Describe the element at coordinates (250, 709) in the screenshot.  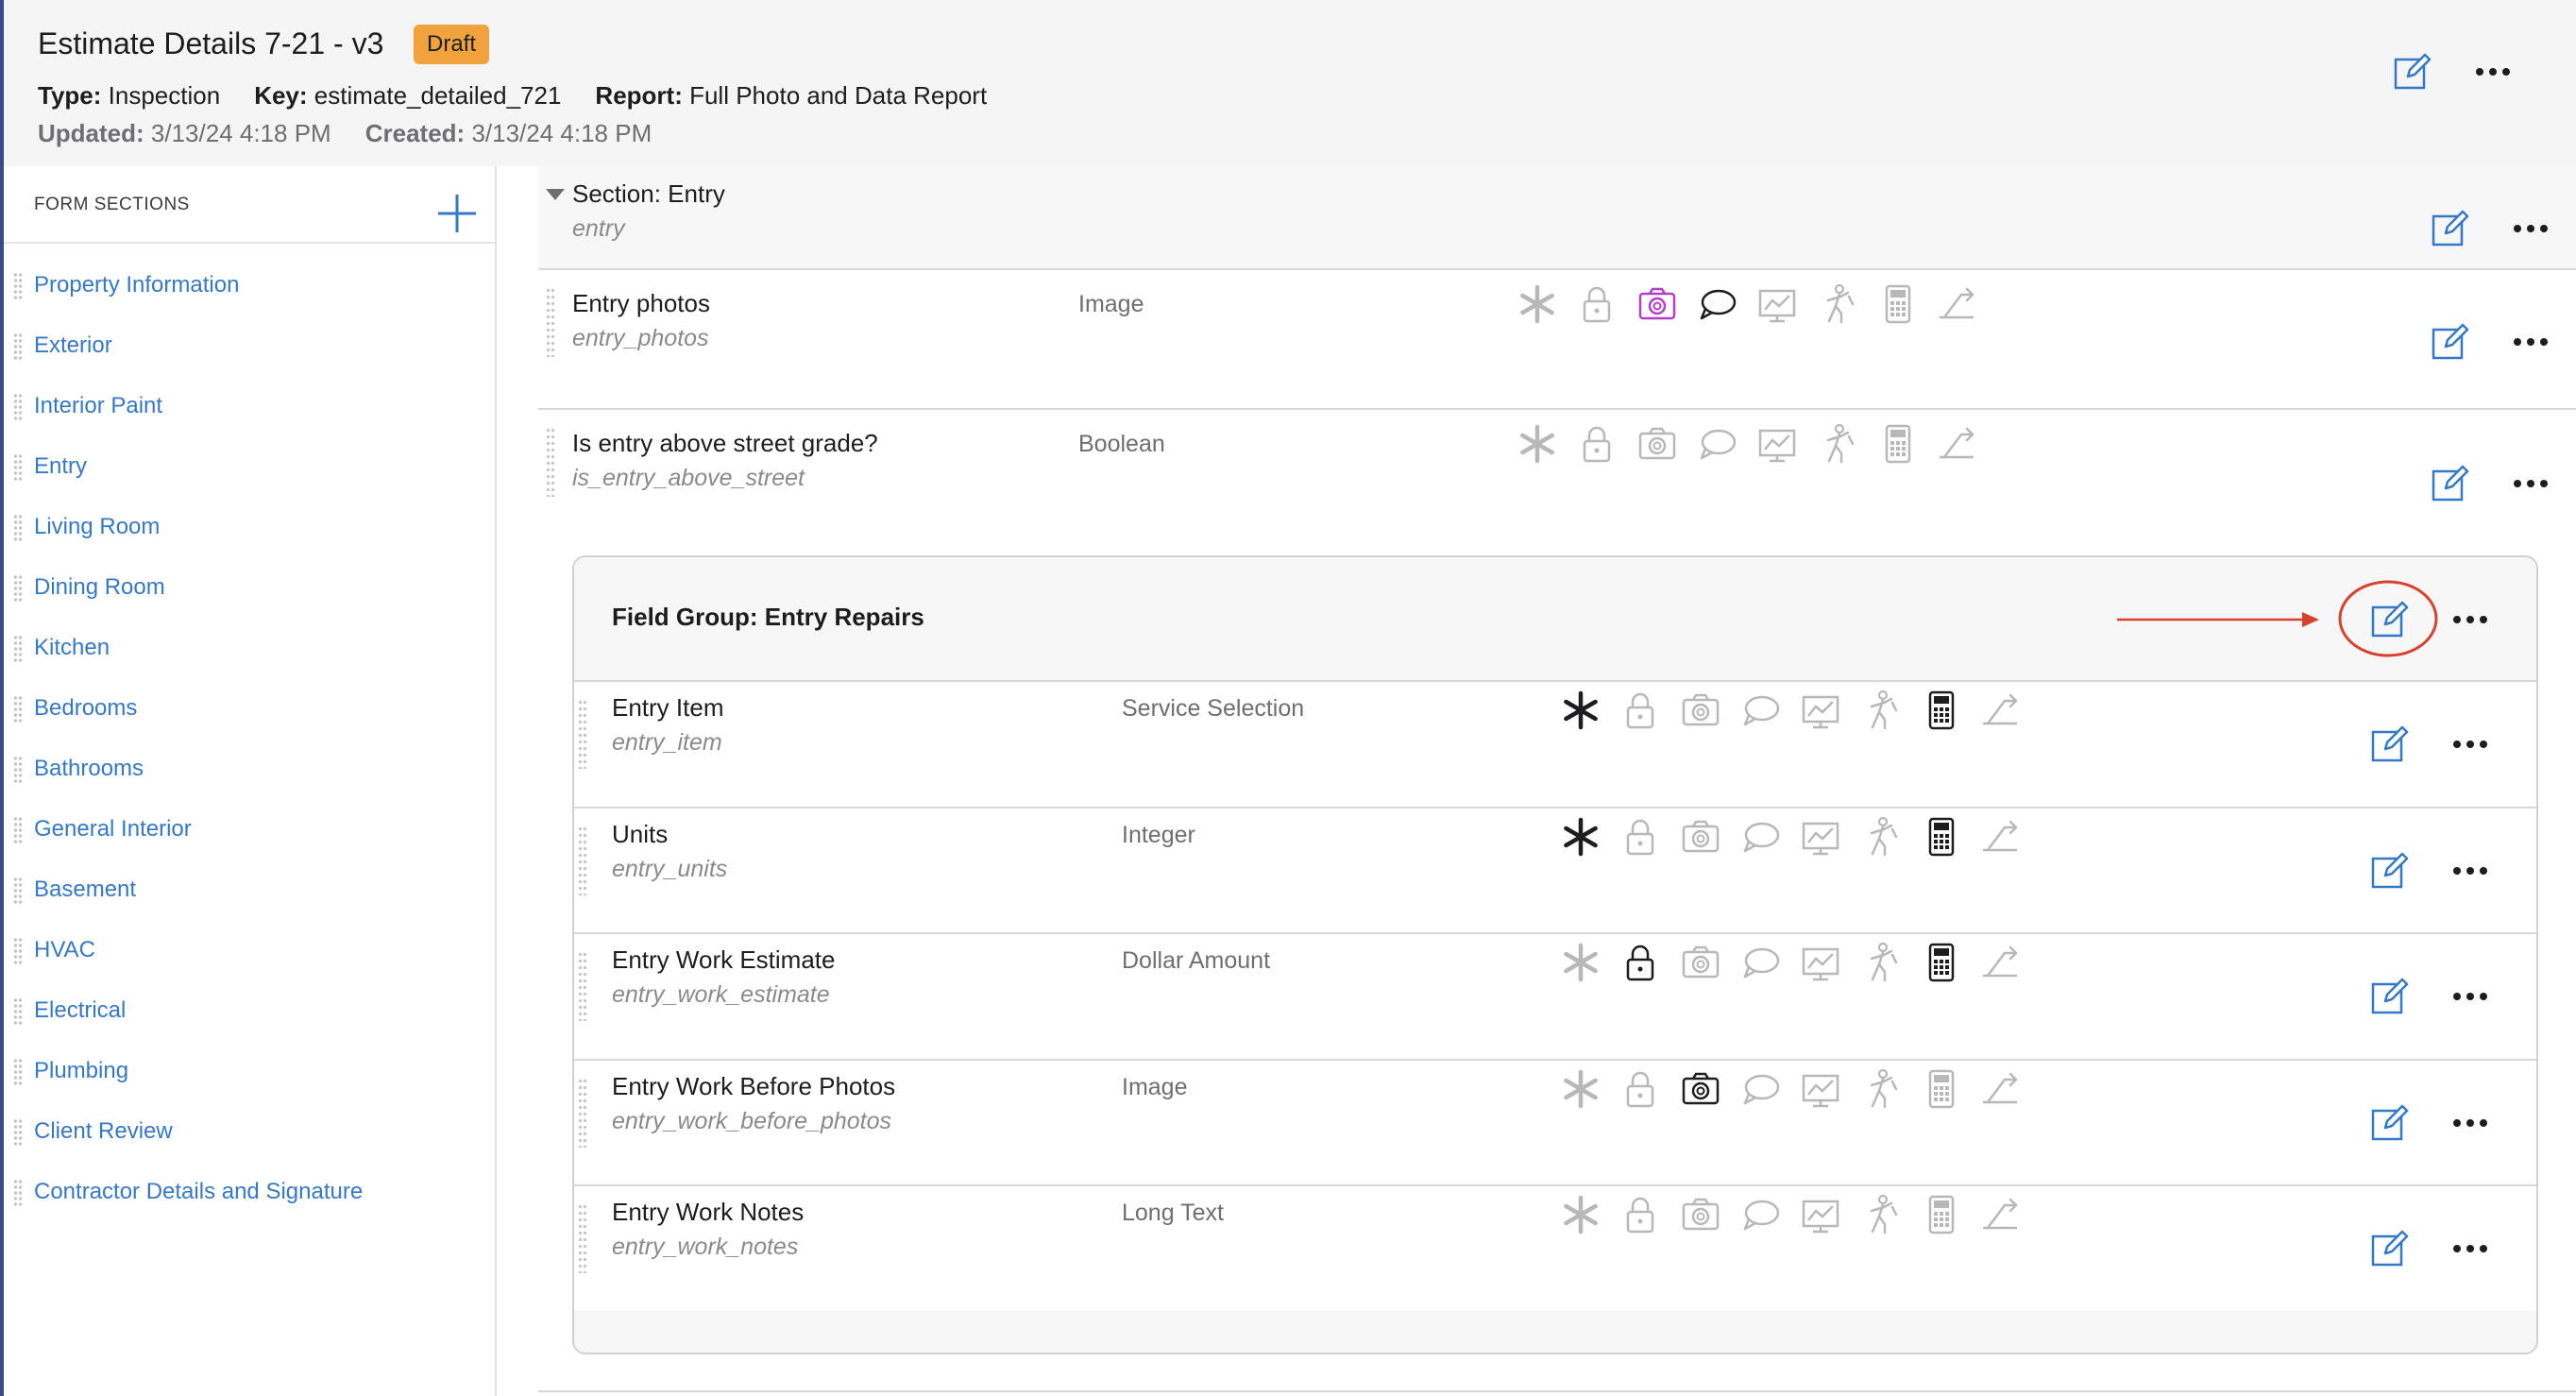
I see `sidebar-item-bedrooms: Bedrooms` at that location.